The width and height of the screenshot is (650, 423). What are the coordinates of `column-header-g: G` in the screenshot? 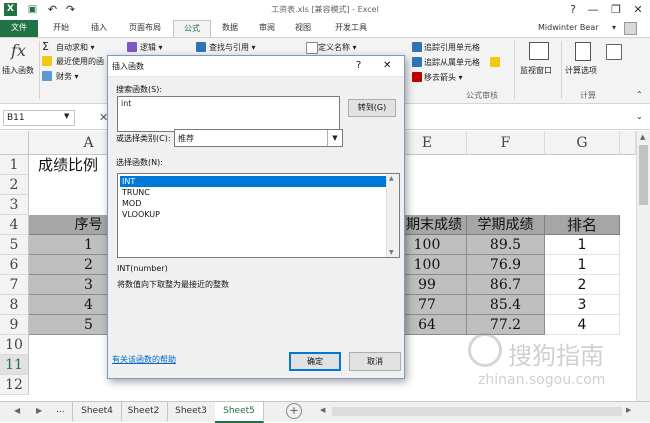 It's located at (582, 143).